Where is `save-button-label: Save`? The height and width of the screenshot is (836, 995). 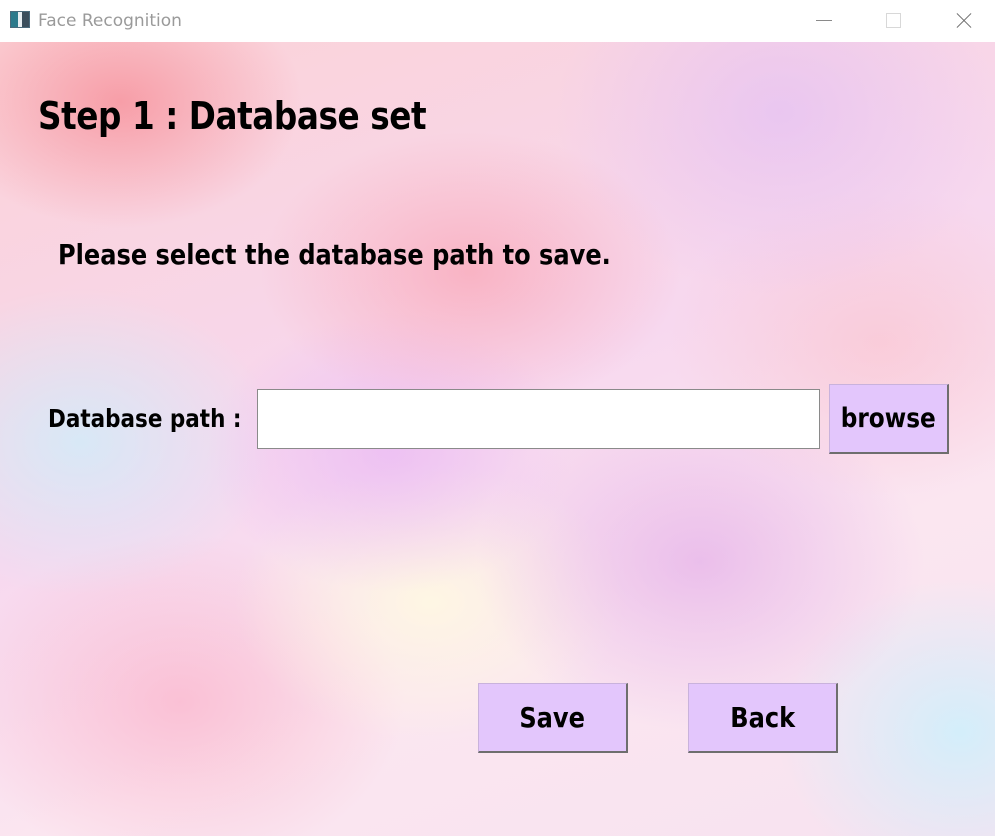 save-button-label: Save is located at coordinates (552, 717).